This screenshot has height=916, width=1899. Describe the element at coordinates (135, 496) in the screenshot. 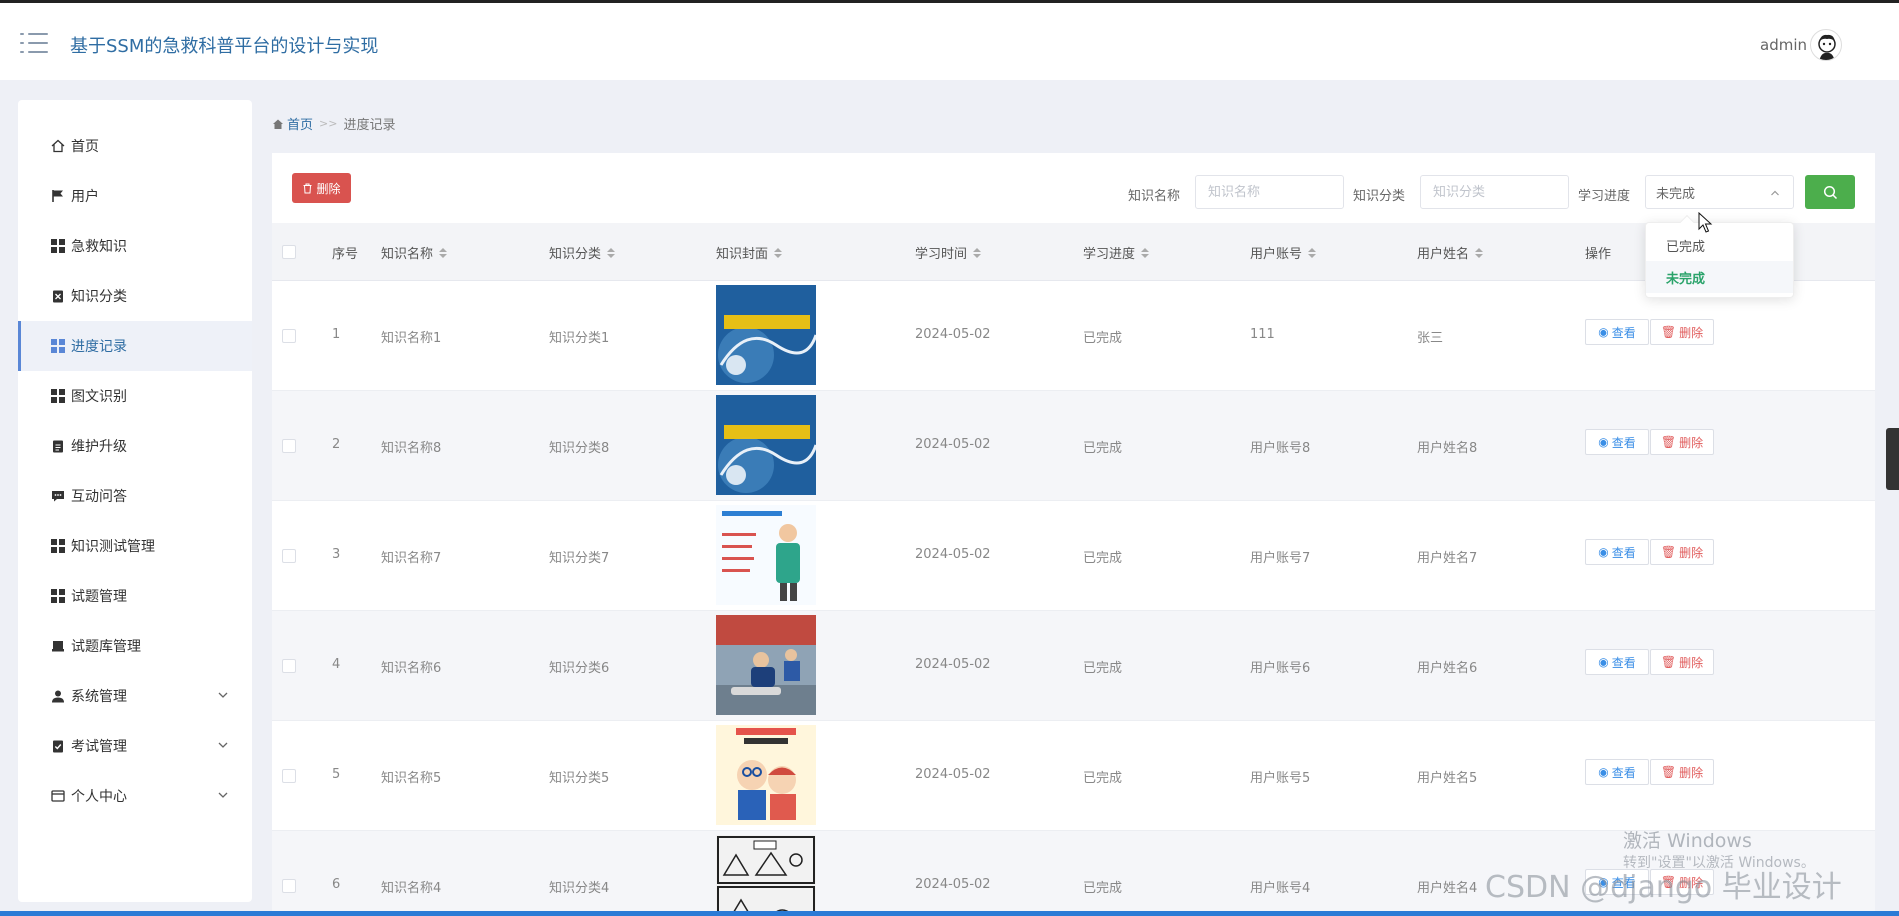

I see `sidebar-item-qa: 互动问答` at that location.